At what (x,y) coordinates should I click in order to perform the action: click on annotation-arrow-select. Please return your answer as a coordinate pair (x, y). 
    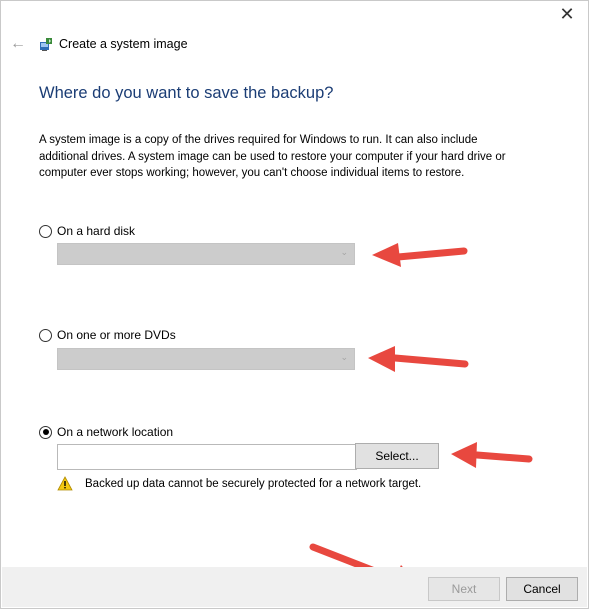
    Looking at the image, I should click on (492, 455).